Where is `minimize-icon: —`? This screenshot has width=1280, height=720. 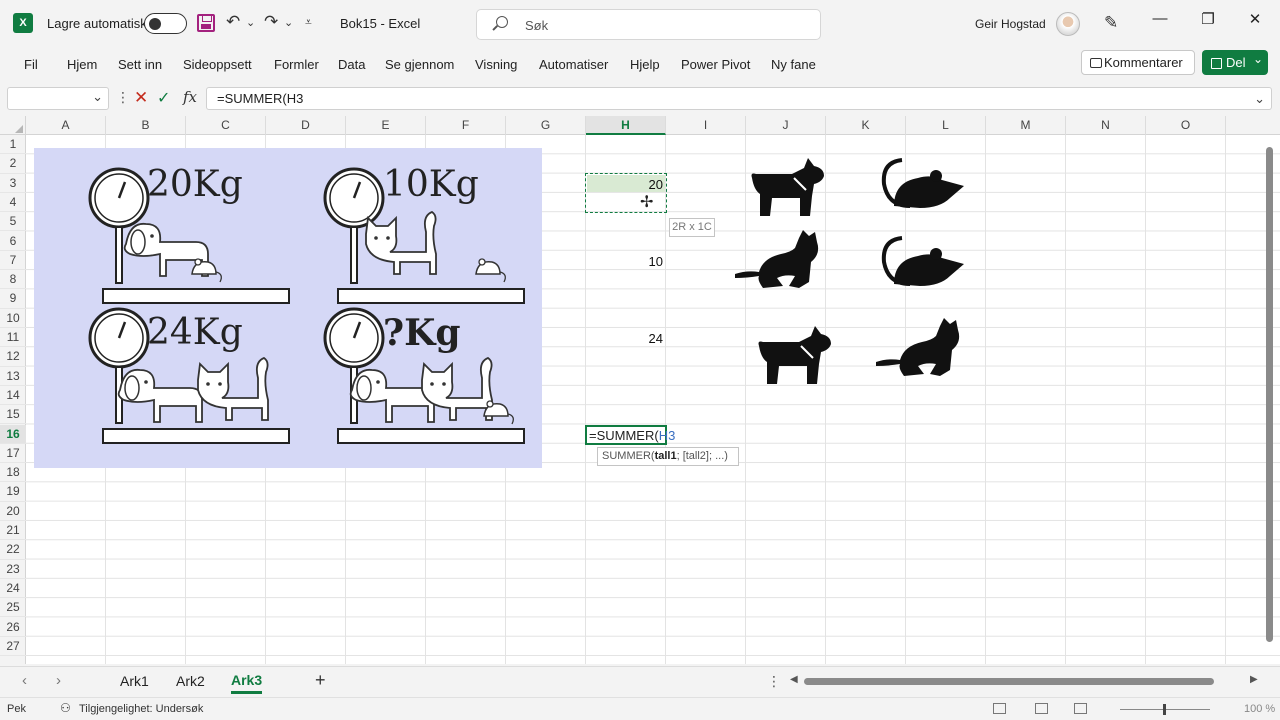
minimize-icon: — is located at coordinates (1160, 18).